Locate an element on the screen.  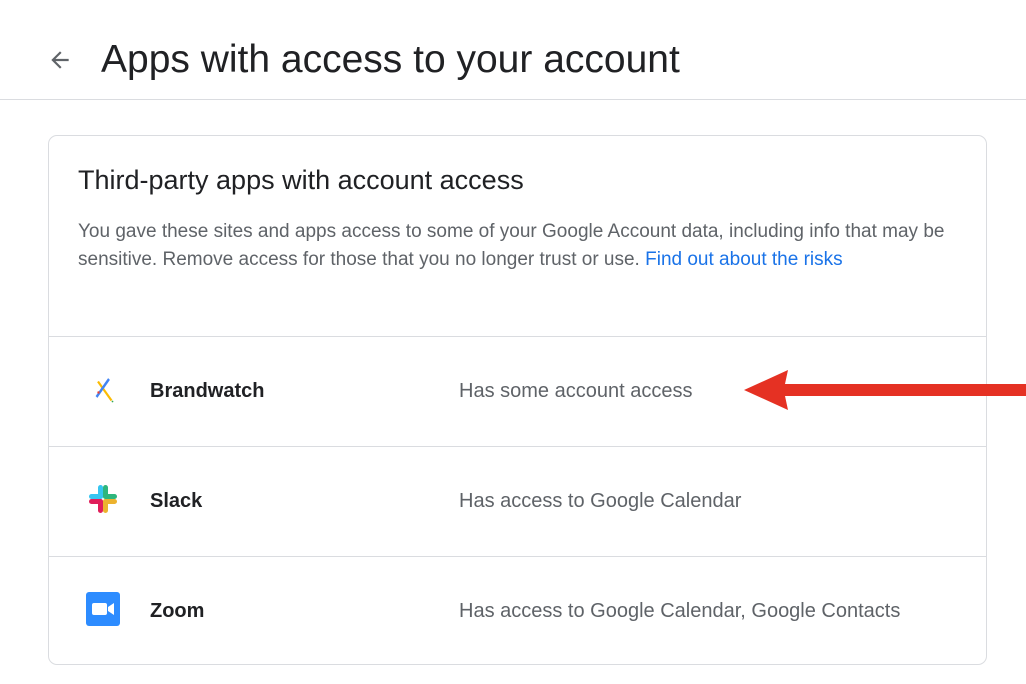
brandwatch-logo-icon is located at coordinates (104, 390).